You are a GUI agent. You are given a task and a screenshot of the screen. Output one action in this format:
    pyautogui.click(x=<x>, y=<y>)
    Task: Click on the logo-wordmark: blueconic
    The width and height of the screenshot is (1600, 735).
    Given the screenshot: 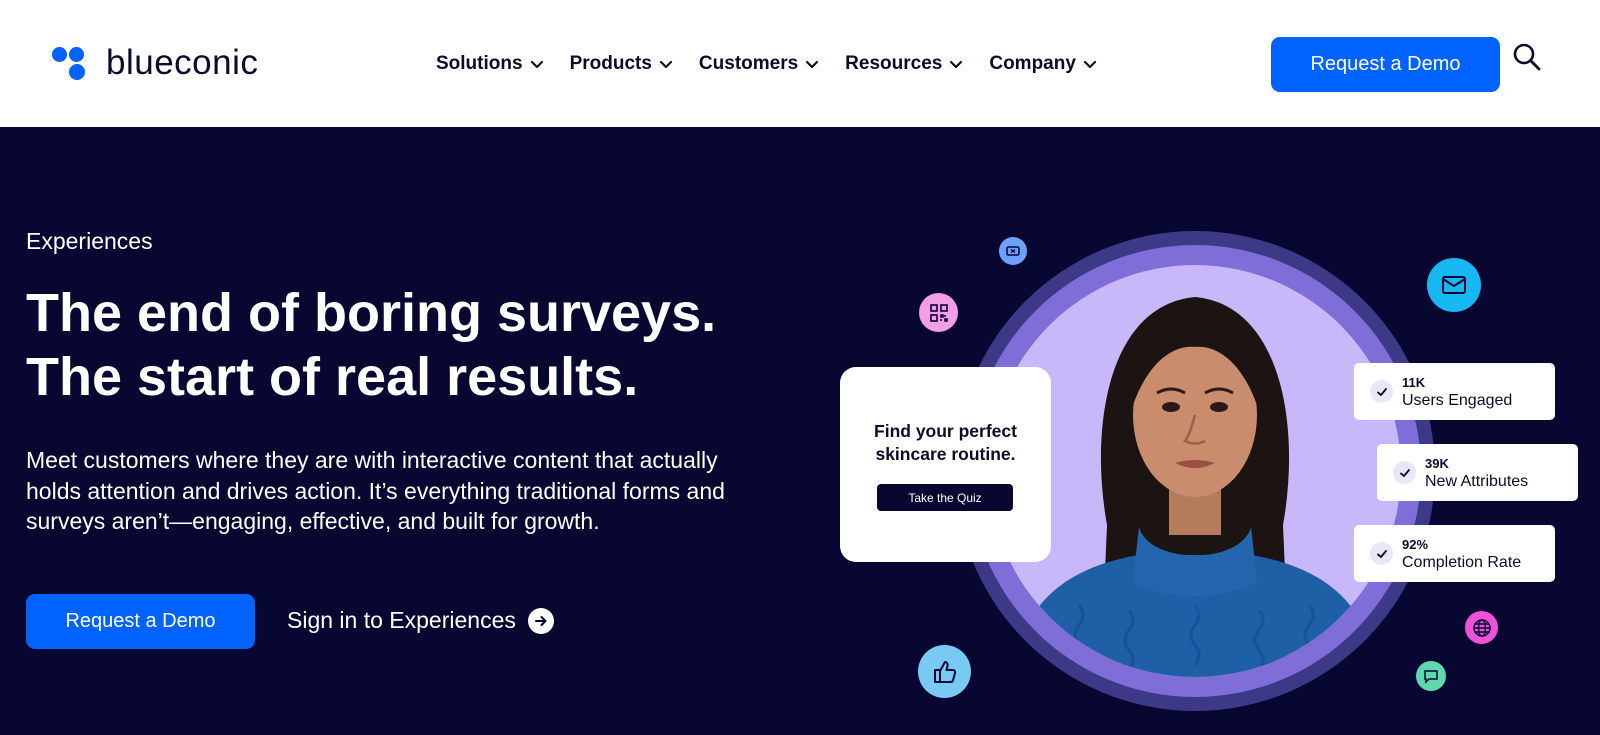 What is the action you would take?
    pyautogui.click(x=182, y=62)
    